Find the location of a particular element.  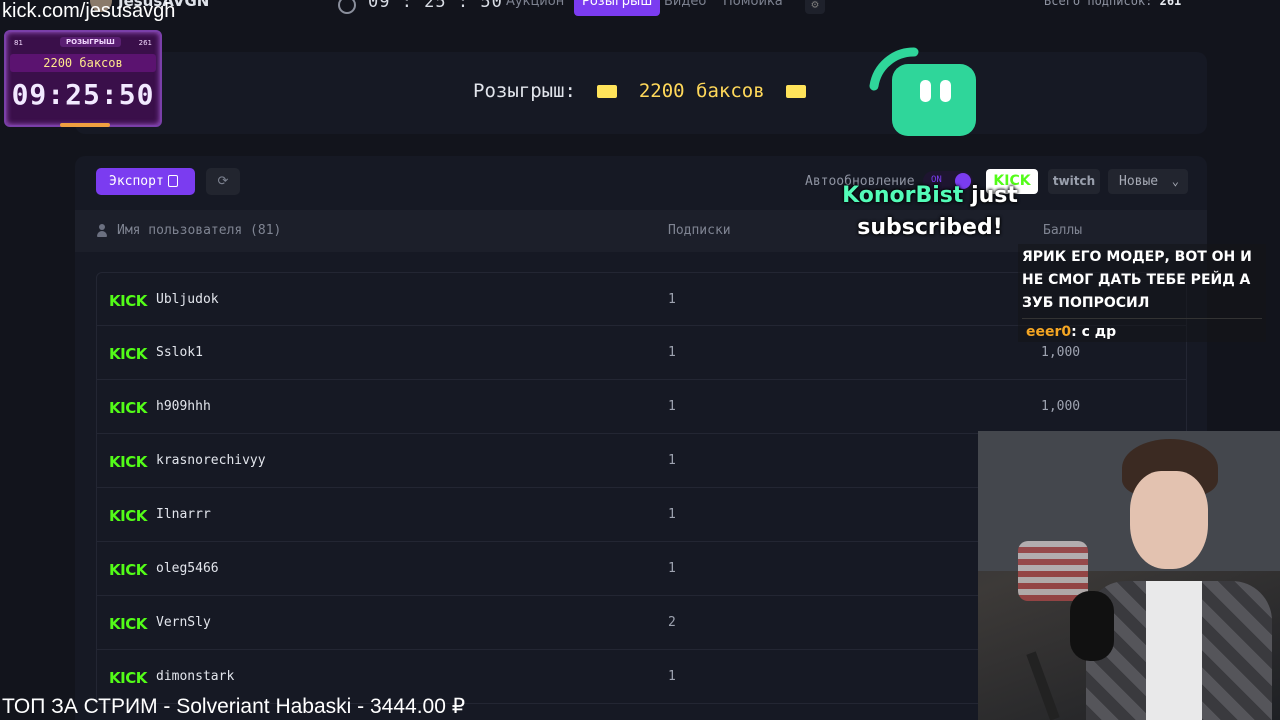

chevron-down-icon: ⌄ is located at coordinates (1175, 181).